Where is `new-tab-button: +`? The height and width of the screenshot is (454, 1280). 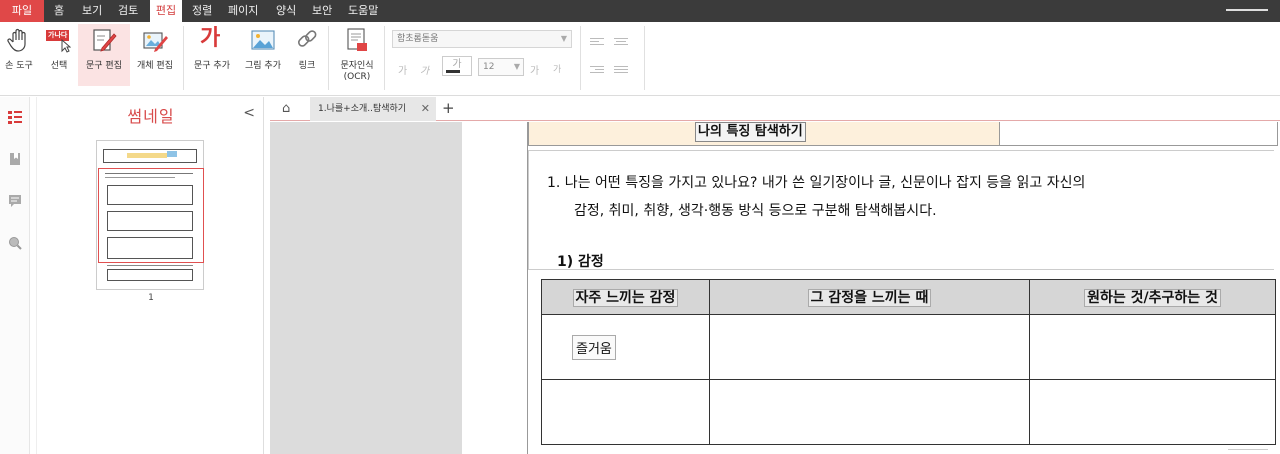 new-tab-button: + is located at coordinates (448, 108).